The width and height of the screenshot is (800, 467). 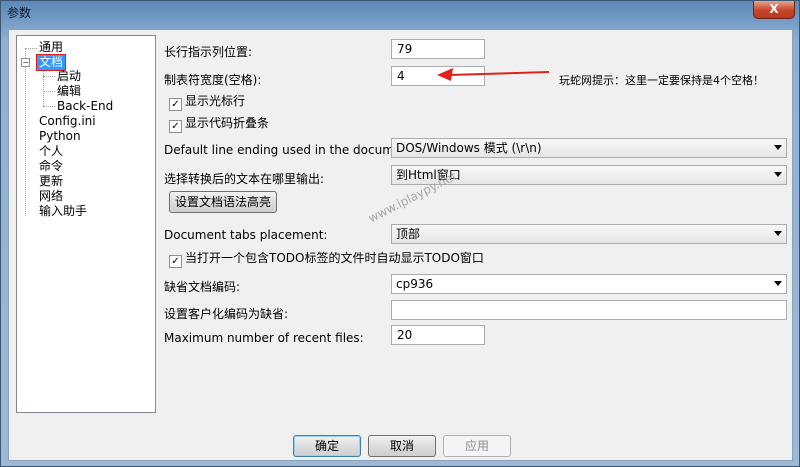 I want to click on output-target-label: 选择转换后的文本在哪里输出:, so click(x=244, y=179).